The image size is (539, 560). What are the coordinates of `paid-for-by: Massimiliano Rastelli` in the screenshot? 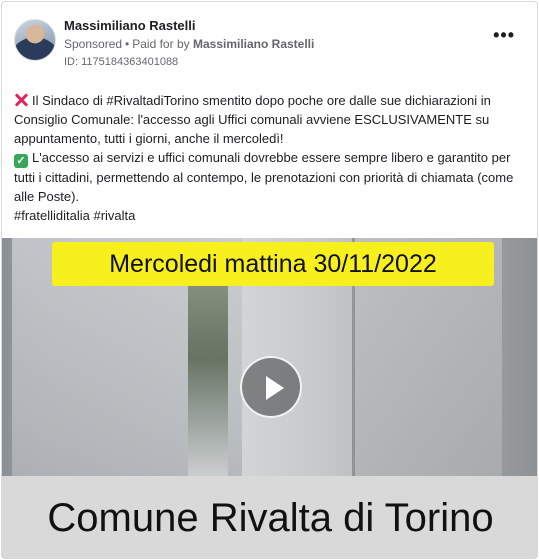 It's located at (253, 44).